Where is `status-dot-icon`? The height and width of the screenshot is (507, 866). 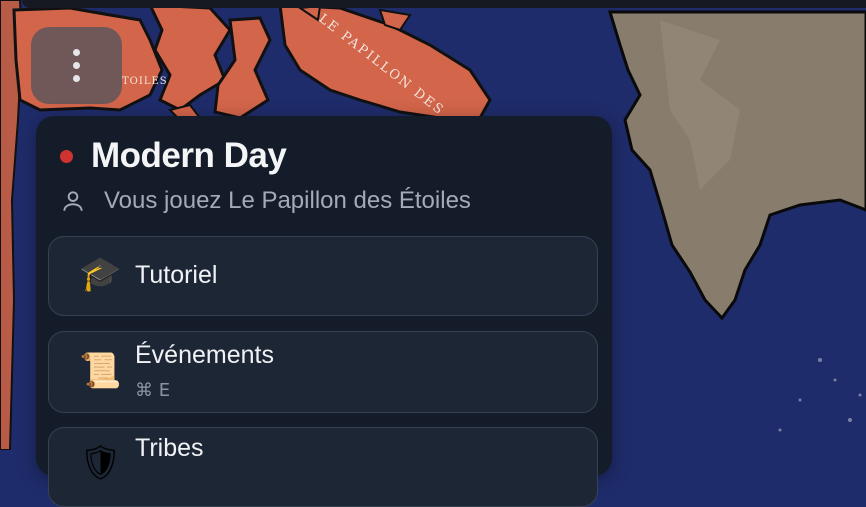
status-dot-icon is located at coordinates (66, 156).